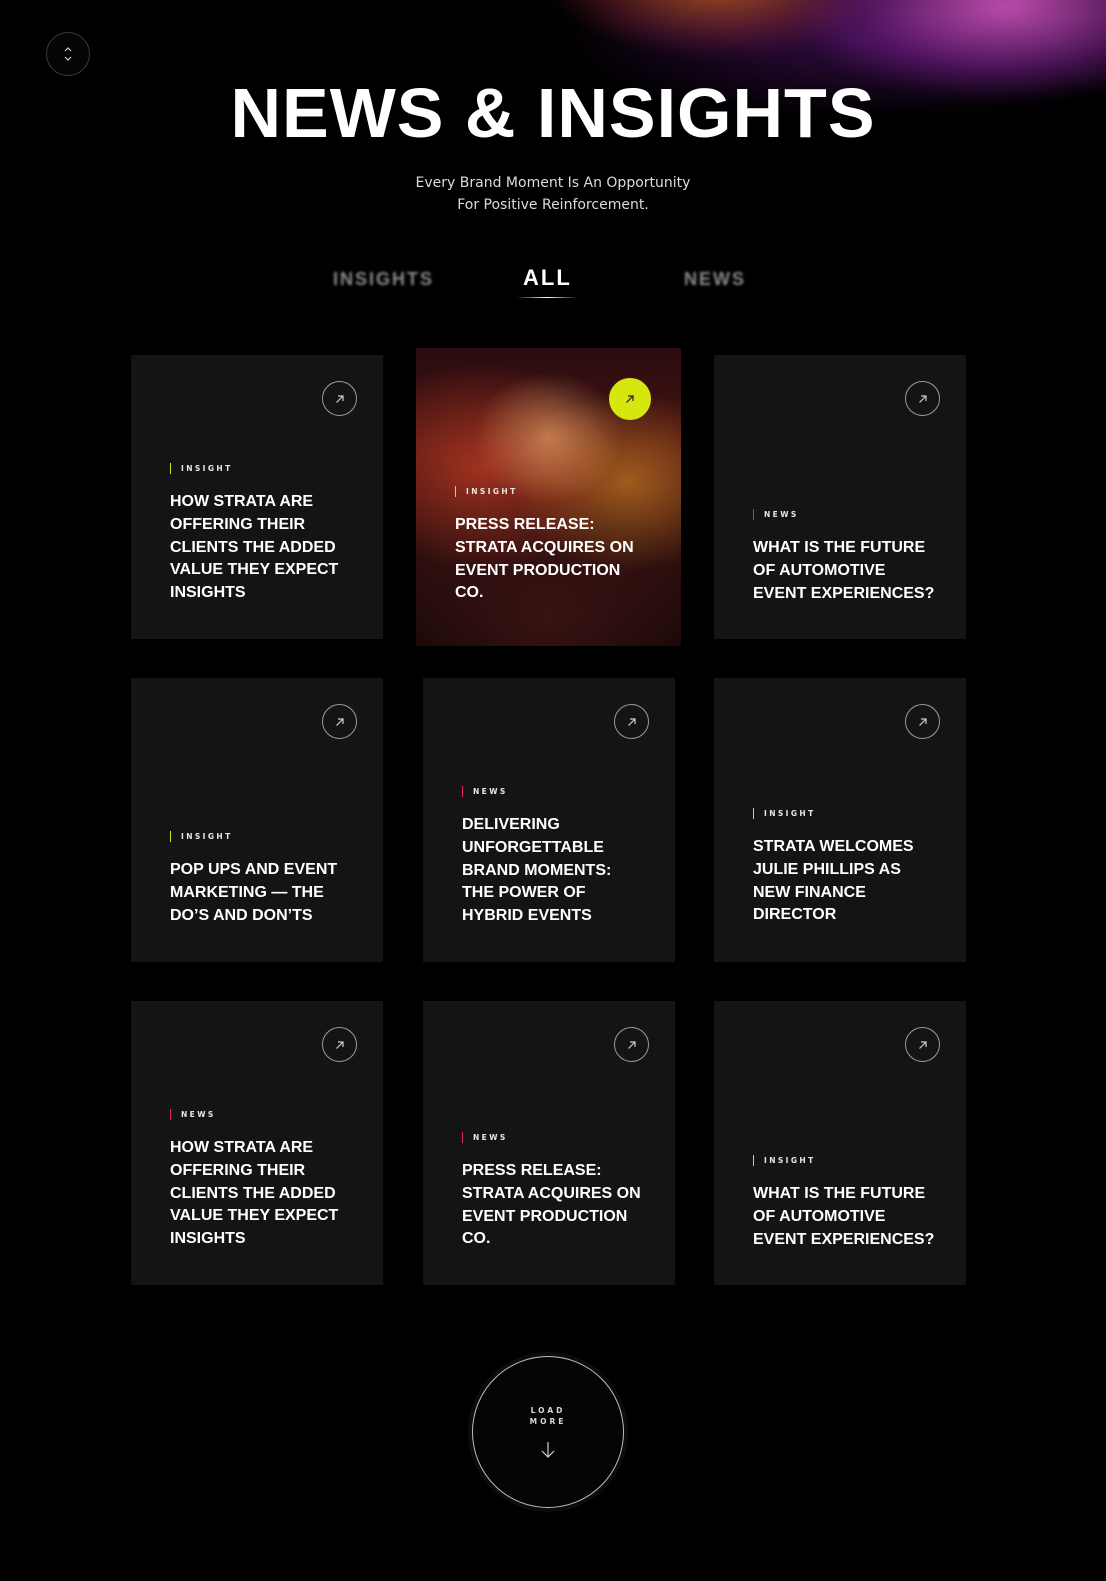 The image size is (1106, 1581). I want to click on chevron-up-down-icon, so click(68, 54).